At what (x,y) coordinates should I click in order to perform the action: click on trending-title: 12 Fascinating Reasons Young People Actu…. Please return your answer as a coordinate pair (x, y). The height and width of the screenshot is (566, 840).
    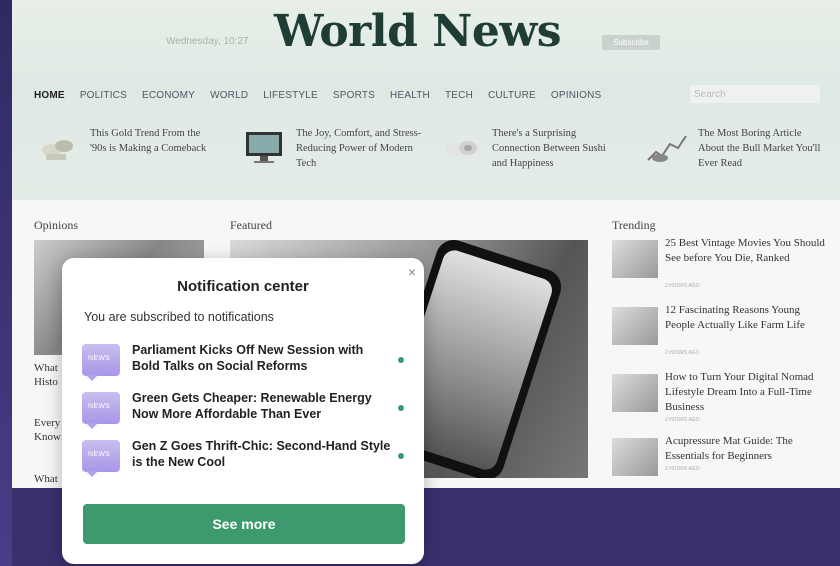
    Looking at the image, I should click on (735, 317).